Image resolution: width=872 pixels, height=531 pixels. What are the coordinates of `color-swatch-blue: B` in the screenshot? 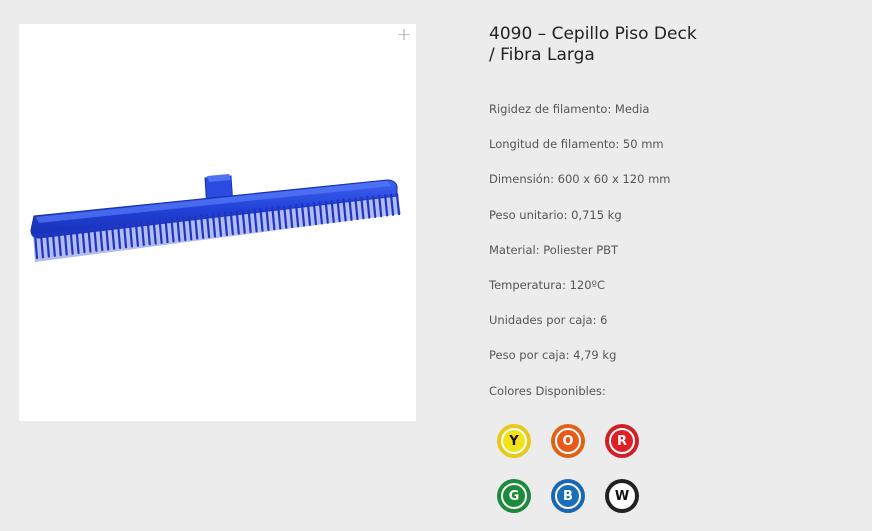 It's located at (568, 496).